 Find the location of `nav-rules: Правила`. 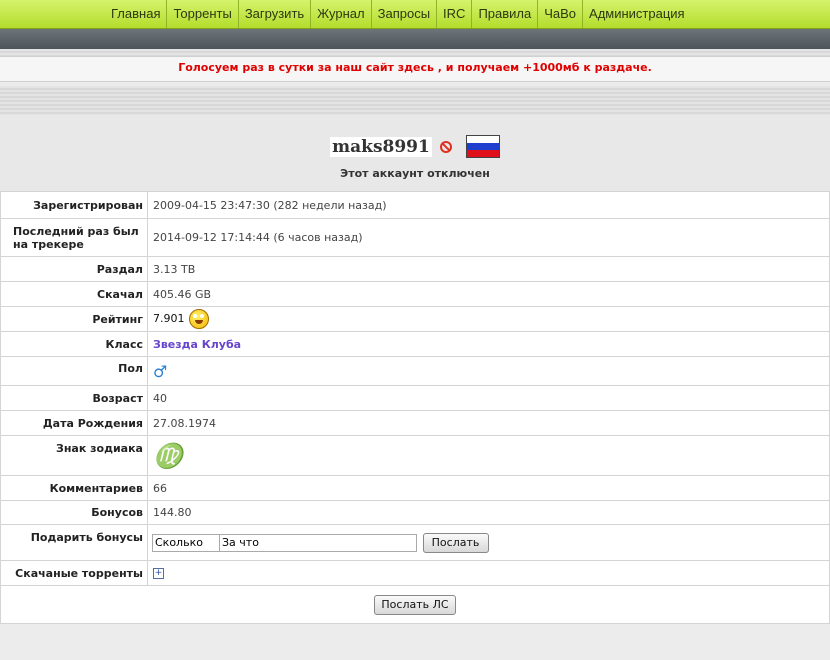

nav-rules: Правила is located at coordinates (505, 14).